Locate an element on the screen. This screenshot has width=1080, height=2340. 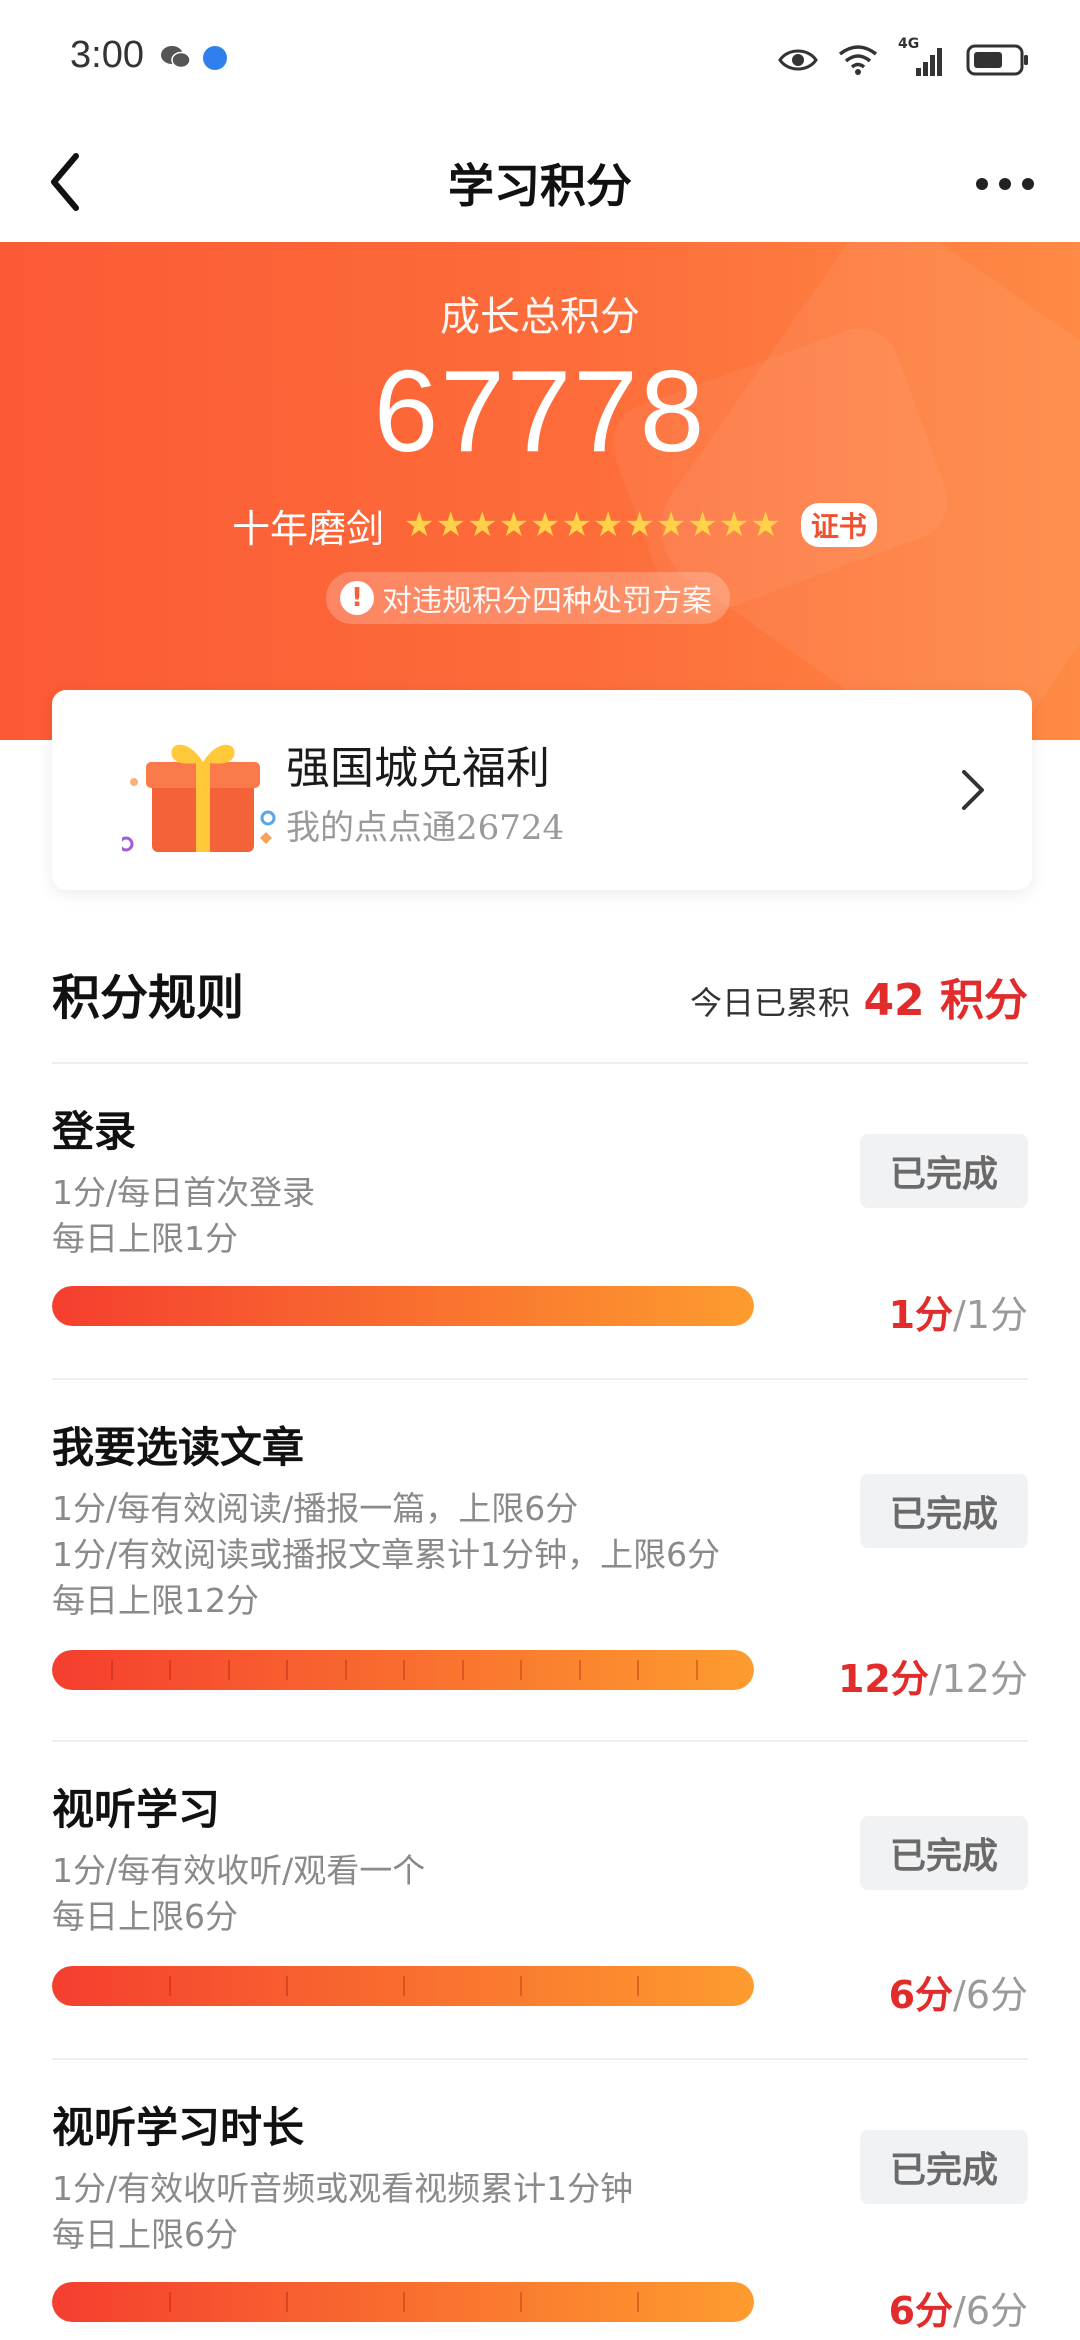
total-score-value: 67778 is located at coordinates (540, 411).